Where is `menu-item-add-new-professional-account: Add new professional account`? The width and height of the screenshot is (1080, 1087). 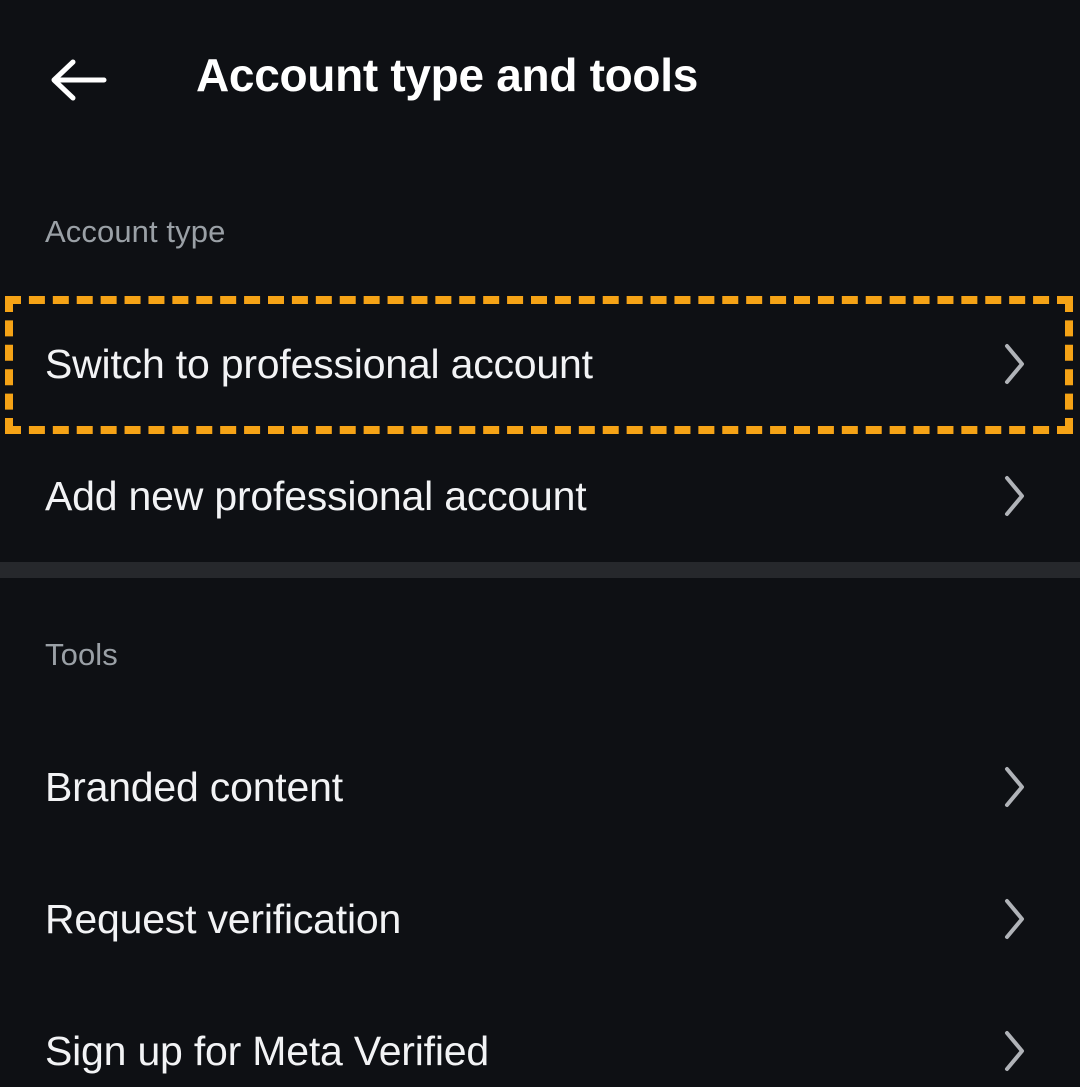
menu-item-add-new-professional-account: Add new professional account is located at coordinates (540, 496).